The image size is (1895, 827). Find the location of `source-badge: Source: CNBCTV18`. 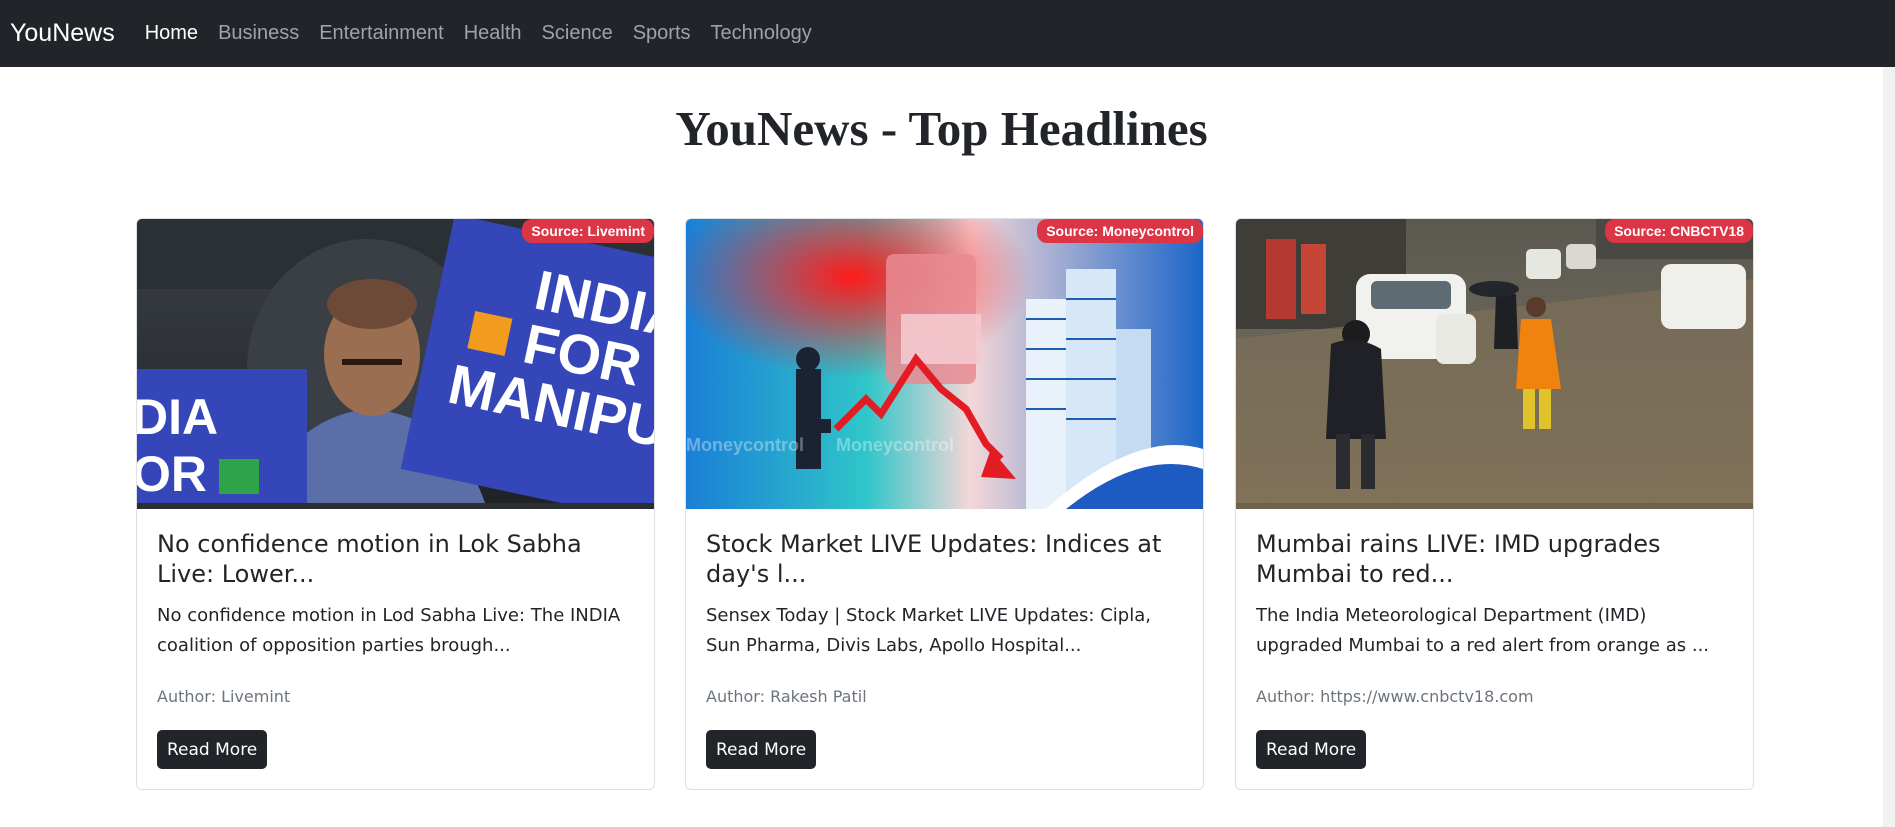

source-badge: Source: CNBCTV18 is located at coordinates (1679, 231).